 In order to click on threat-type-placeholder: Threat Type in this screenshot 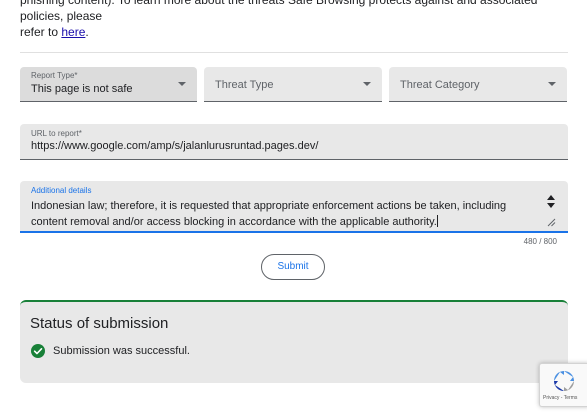, I will do `click(244, 85)`.